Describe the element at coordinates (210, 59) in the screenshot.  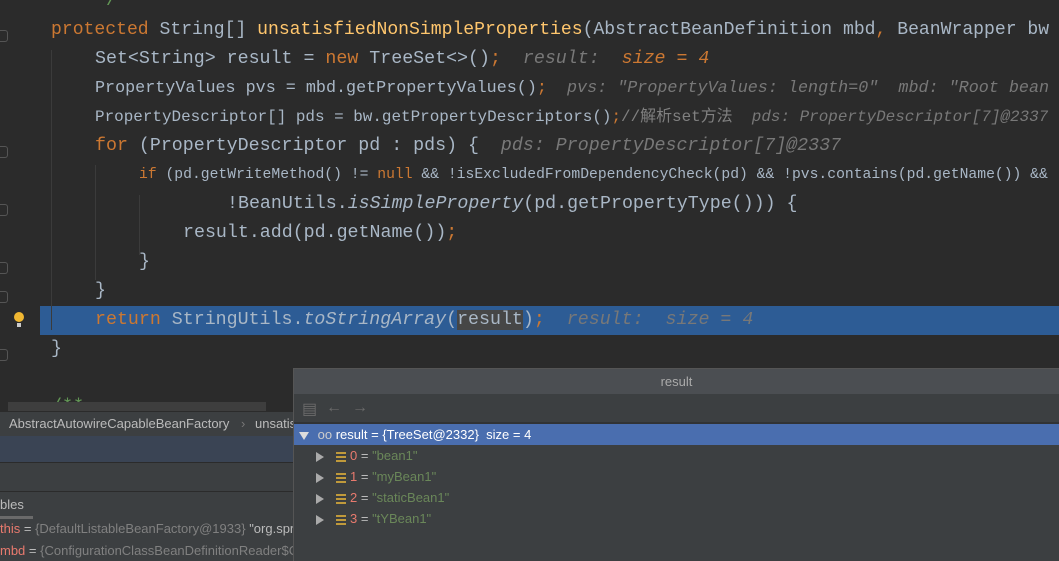
I see `code-token: Set<String> result =` at that location.